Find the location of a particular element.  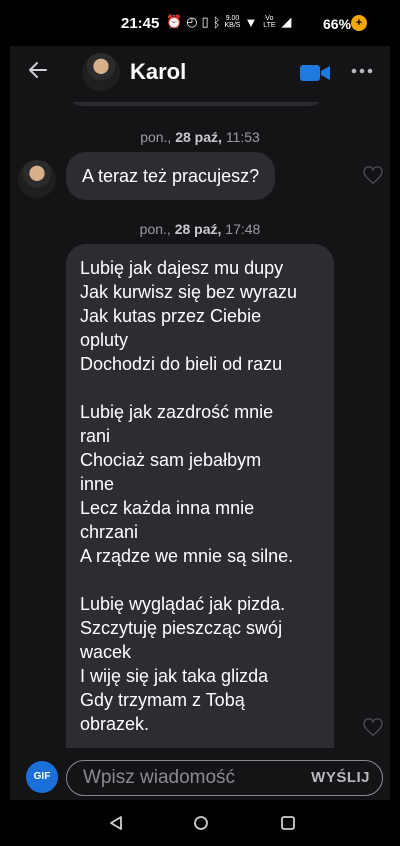

back-arrow-icon is located at coordinates (38, 70).